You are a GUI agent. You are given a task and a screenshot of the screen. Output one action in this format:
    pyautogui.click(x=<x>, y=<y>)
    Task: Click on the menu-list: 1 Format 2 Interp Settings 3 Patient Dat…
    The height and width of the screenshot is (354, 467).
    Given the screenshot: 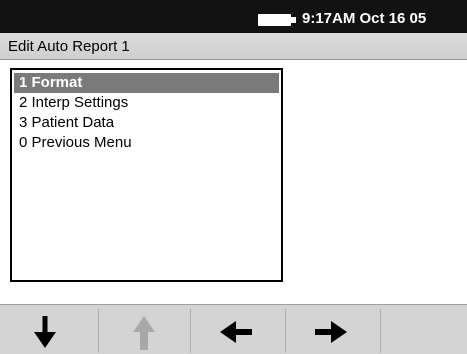 What is the action you would take?
    pyautogui.click(x=146, y=113)
    